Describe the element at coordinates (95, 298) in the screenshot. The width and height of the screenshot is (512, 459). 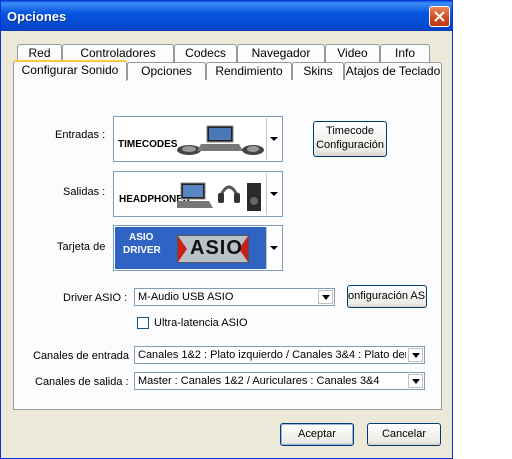
I see `asio-driver-label: Driver ASIO :` at that location.